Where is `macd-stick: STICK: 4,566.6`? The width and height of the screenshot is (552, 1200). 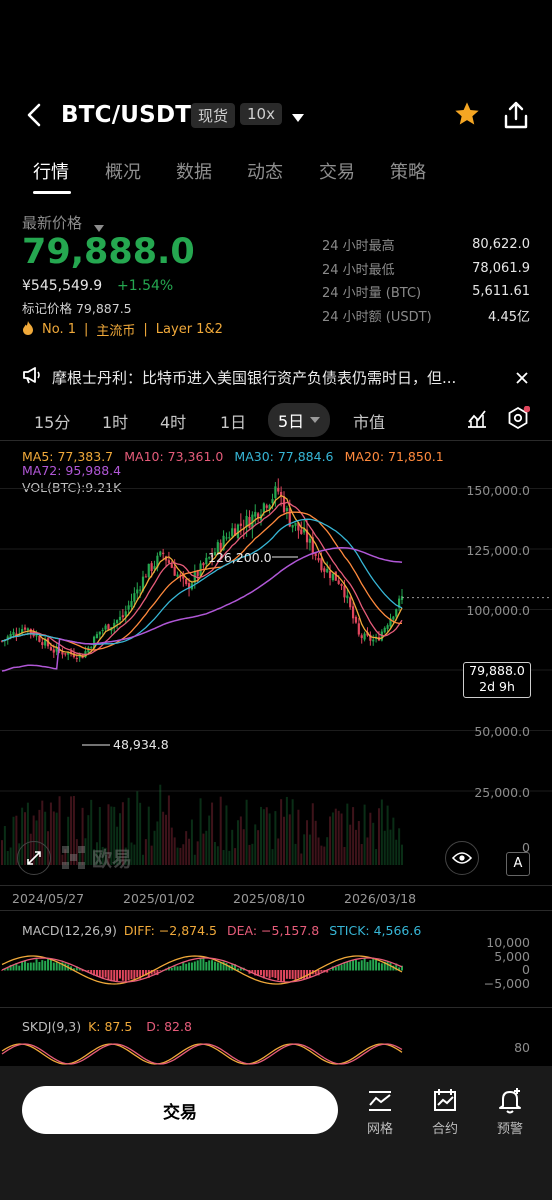
macd-stick: STICK: 4,566.6 is located at coordinates (375, 930).